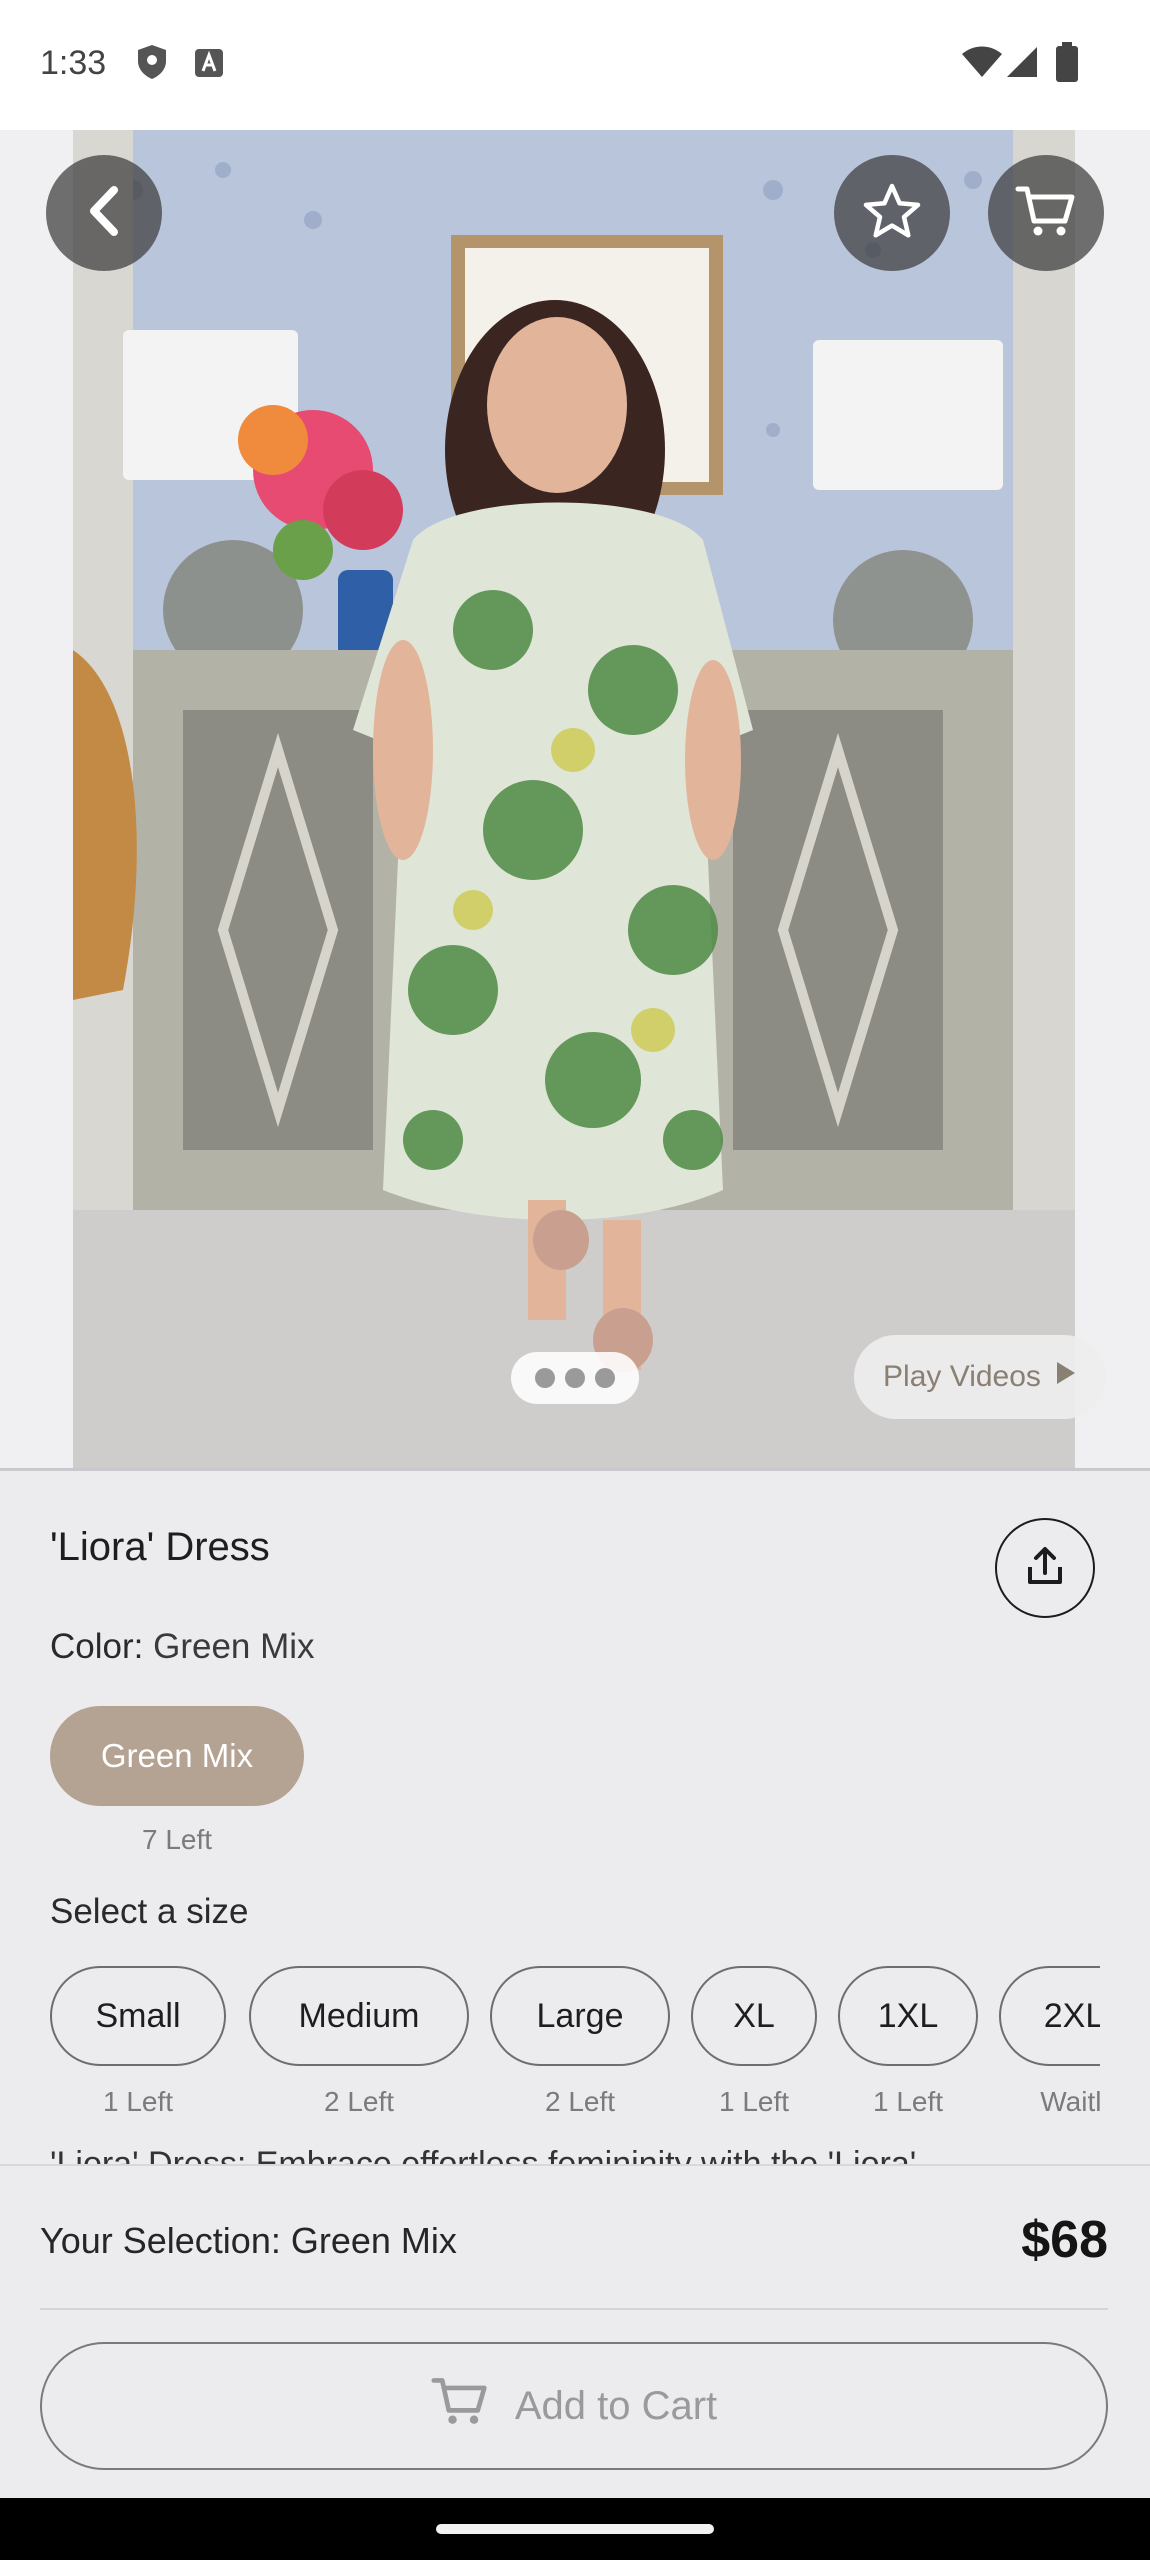 Image resolution: width=1150 pixels, height=2560 pixels. I want to click on size-option-large: Large 2 Left, so click(580, 2042).